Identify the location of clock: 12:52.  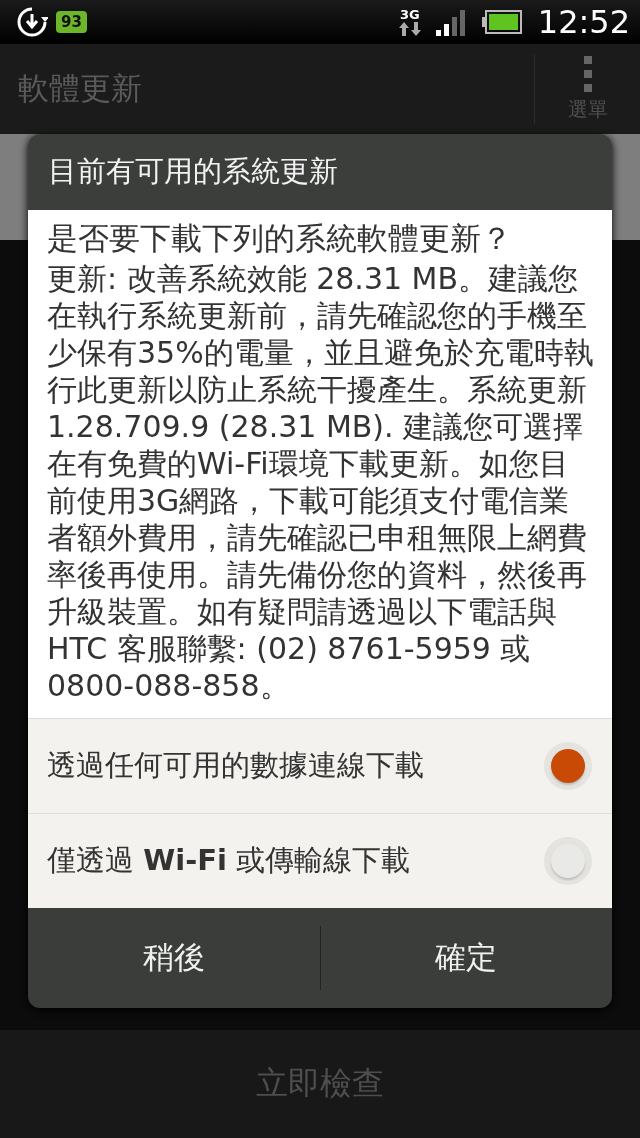
(583, 22).